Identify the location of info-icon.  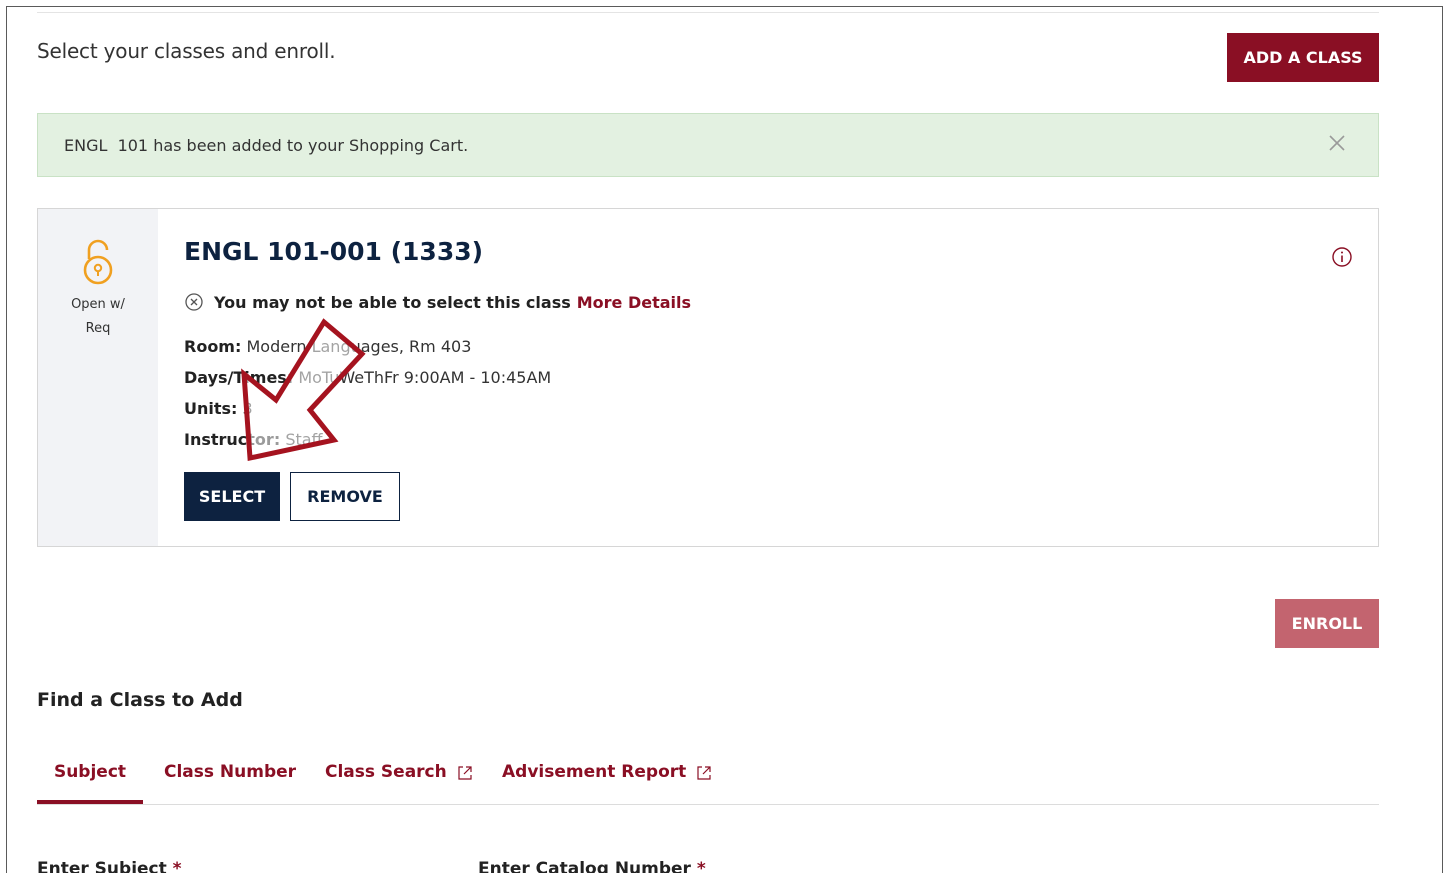
(1342, 257).